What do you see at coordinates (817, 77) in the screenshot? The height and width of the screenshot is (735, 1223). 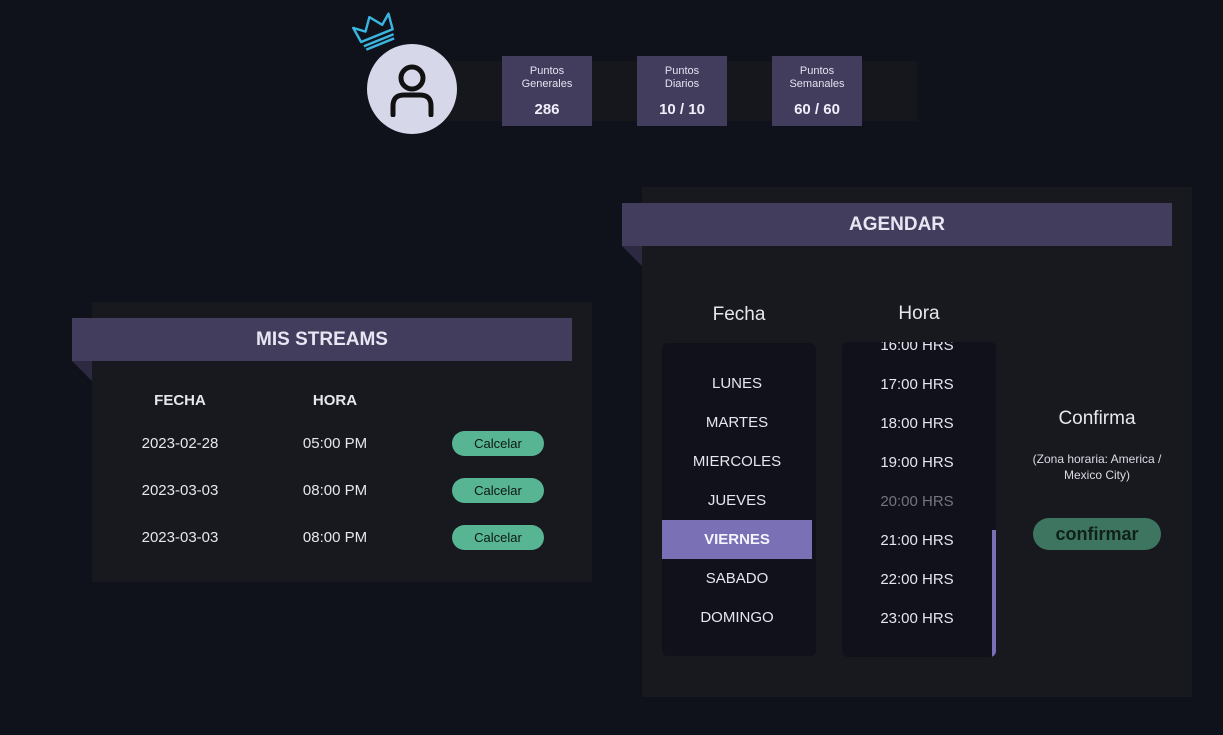 I see `stat-label: Puntos Semanales` at bounding box center [817, 77].